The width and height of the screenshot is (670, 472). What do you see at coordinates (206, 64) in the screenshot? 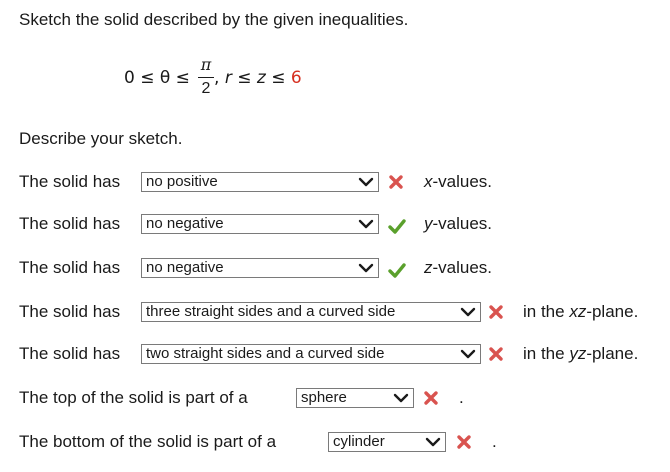
I see `fraction-numerator: π` at bounding box center [206, 64].